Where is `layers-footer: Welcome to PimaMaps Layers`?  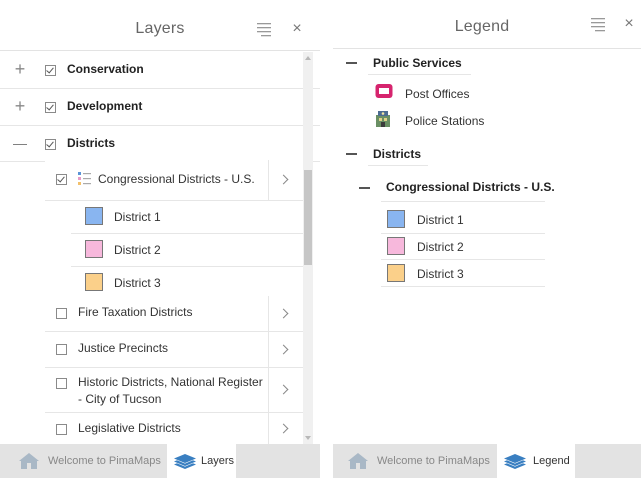 layers-footer: Welcome to PimaMaps Layers is located at coordinates (160, 461).